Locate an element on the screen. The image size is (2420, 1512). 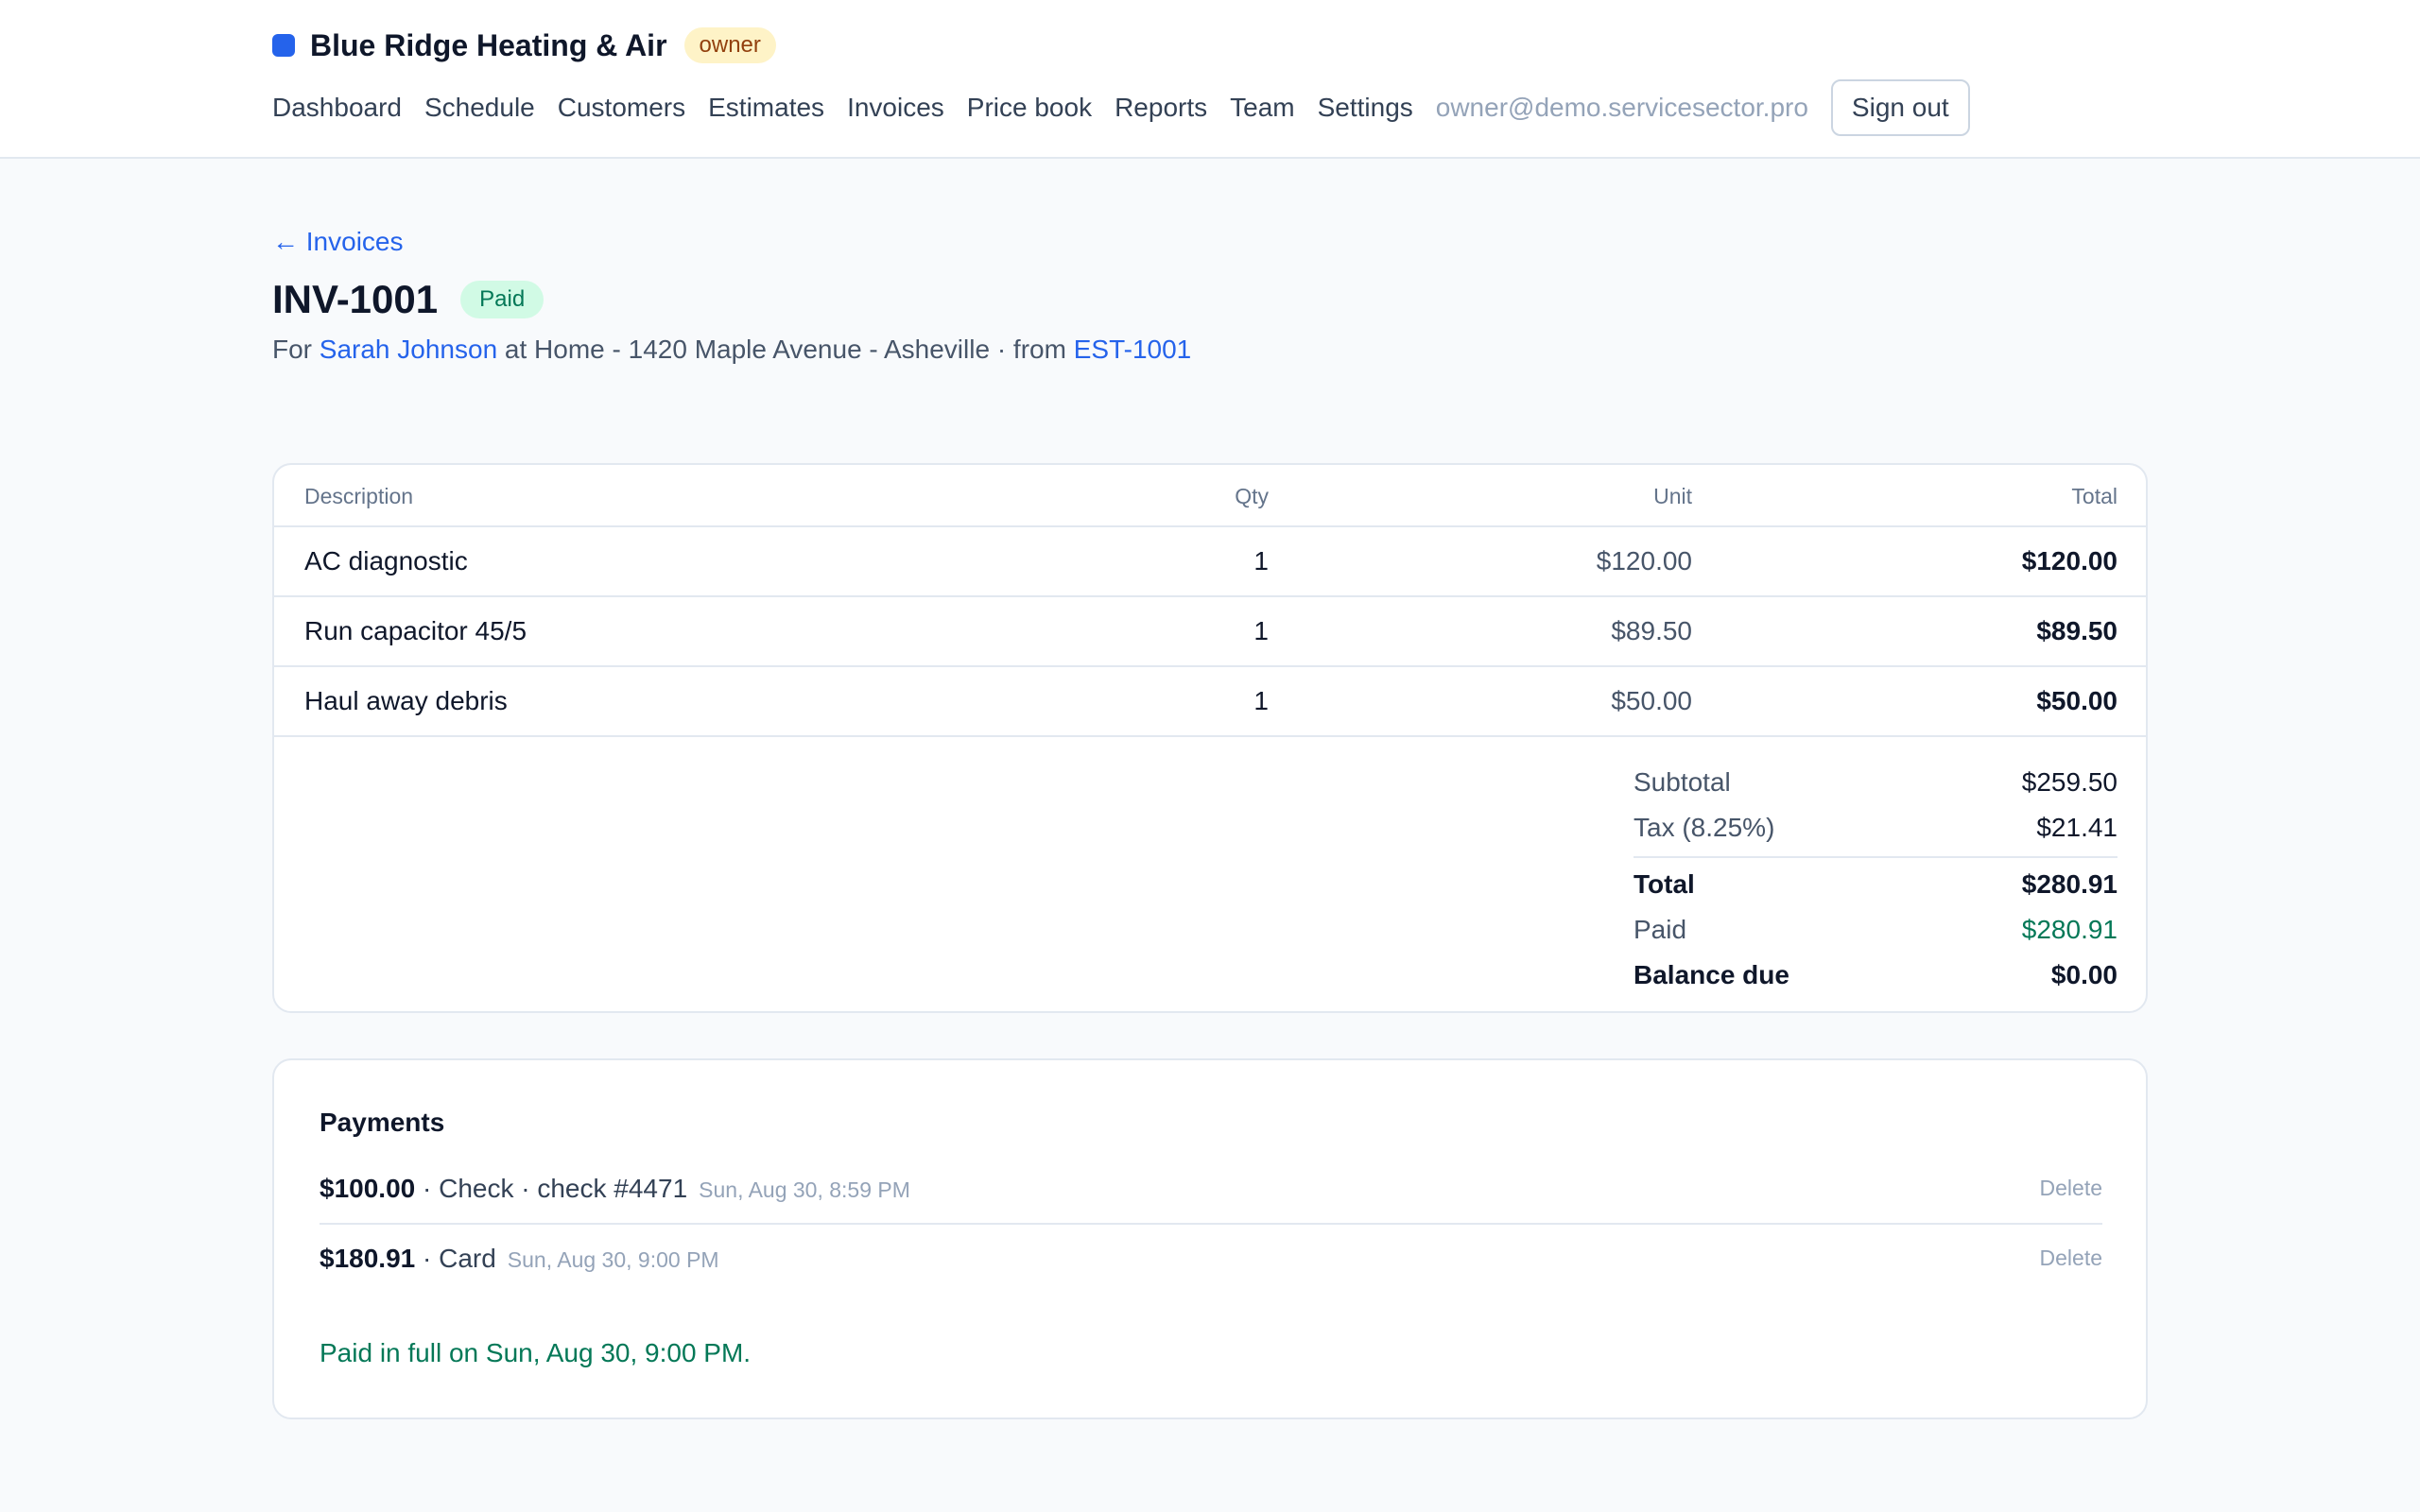
header-qty: Qty is located at coordinates (1252, 496).